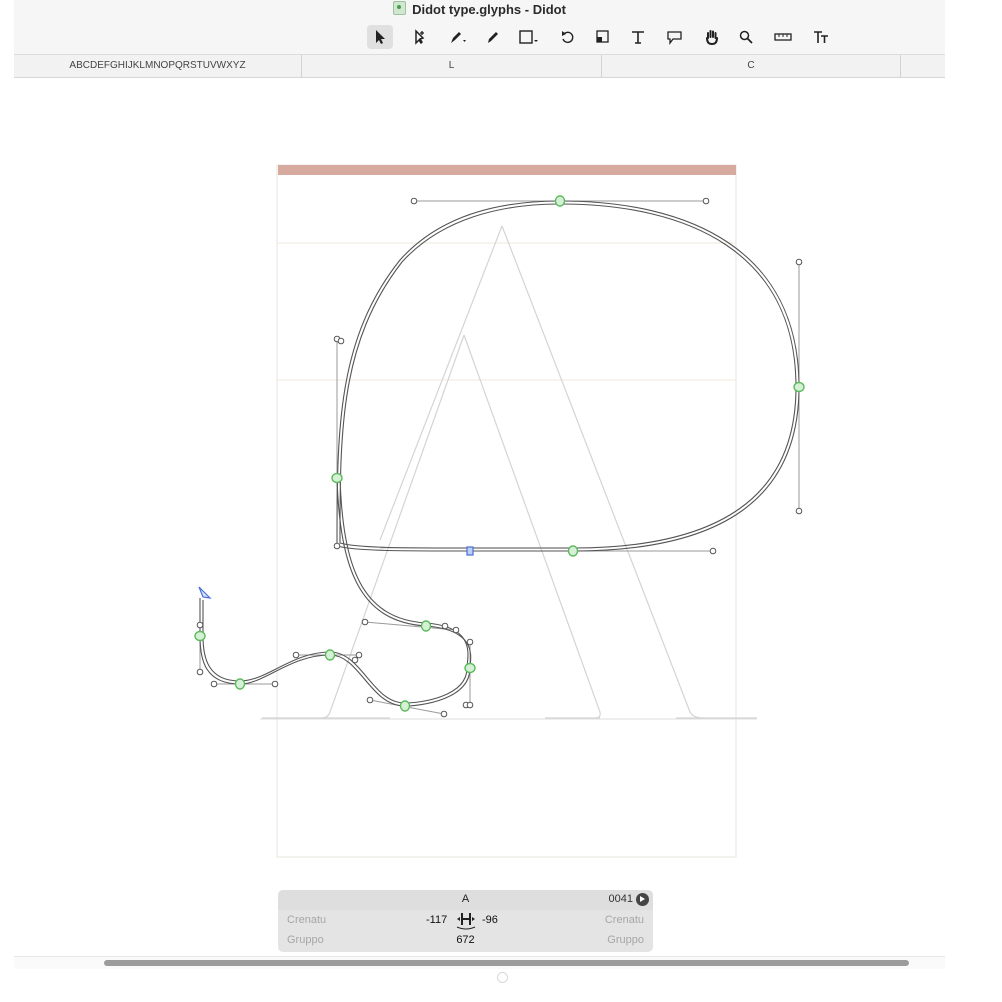 The image size is (1002, 1002). What do you see at coordinates (621, 899) in the screenshot?
I see `glyph-unicode: 0041` at bounding box center [621, 899].